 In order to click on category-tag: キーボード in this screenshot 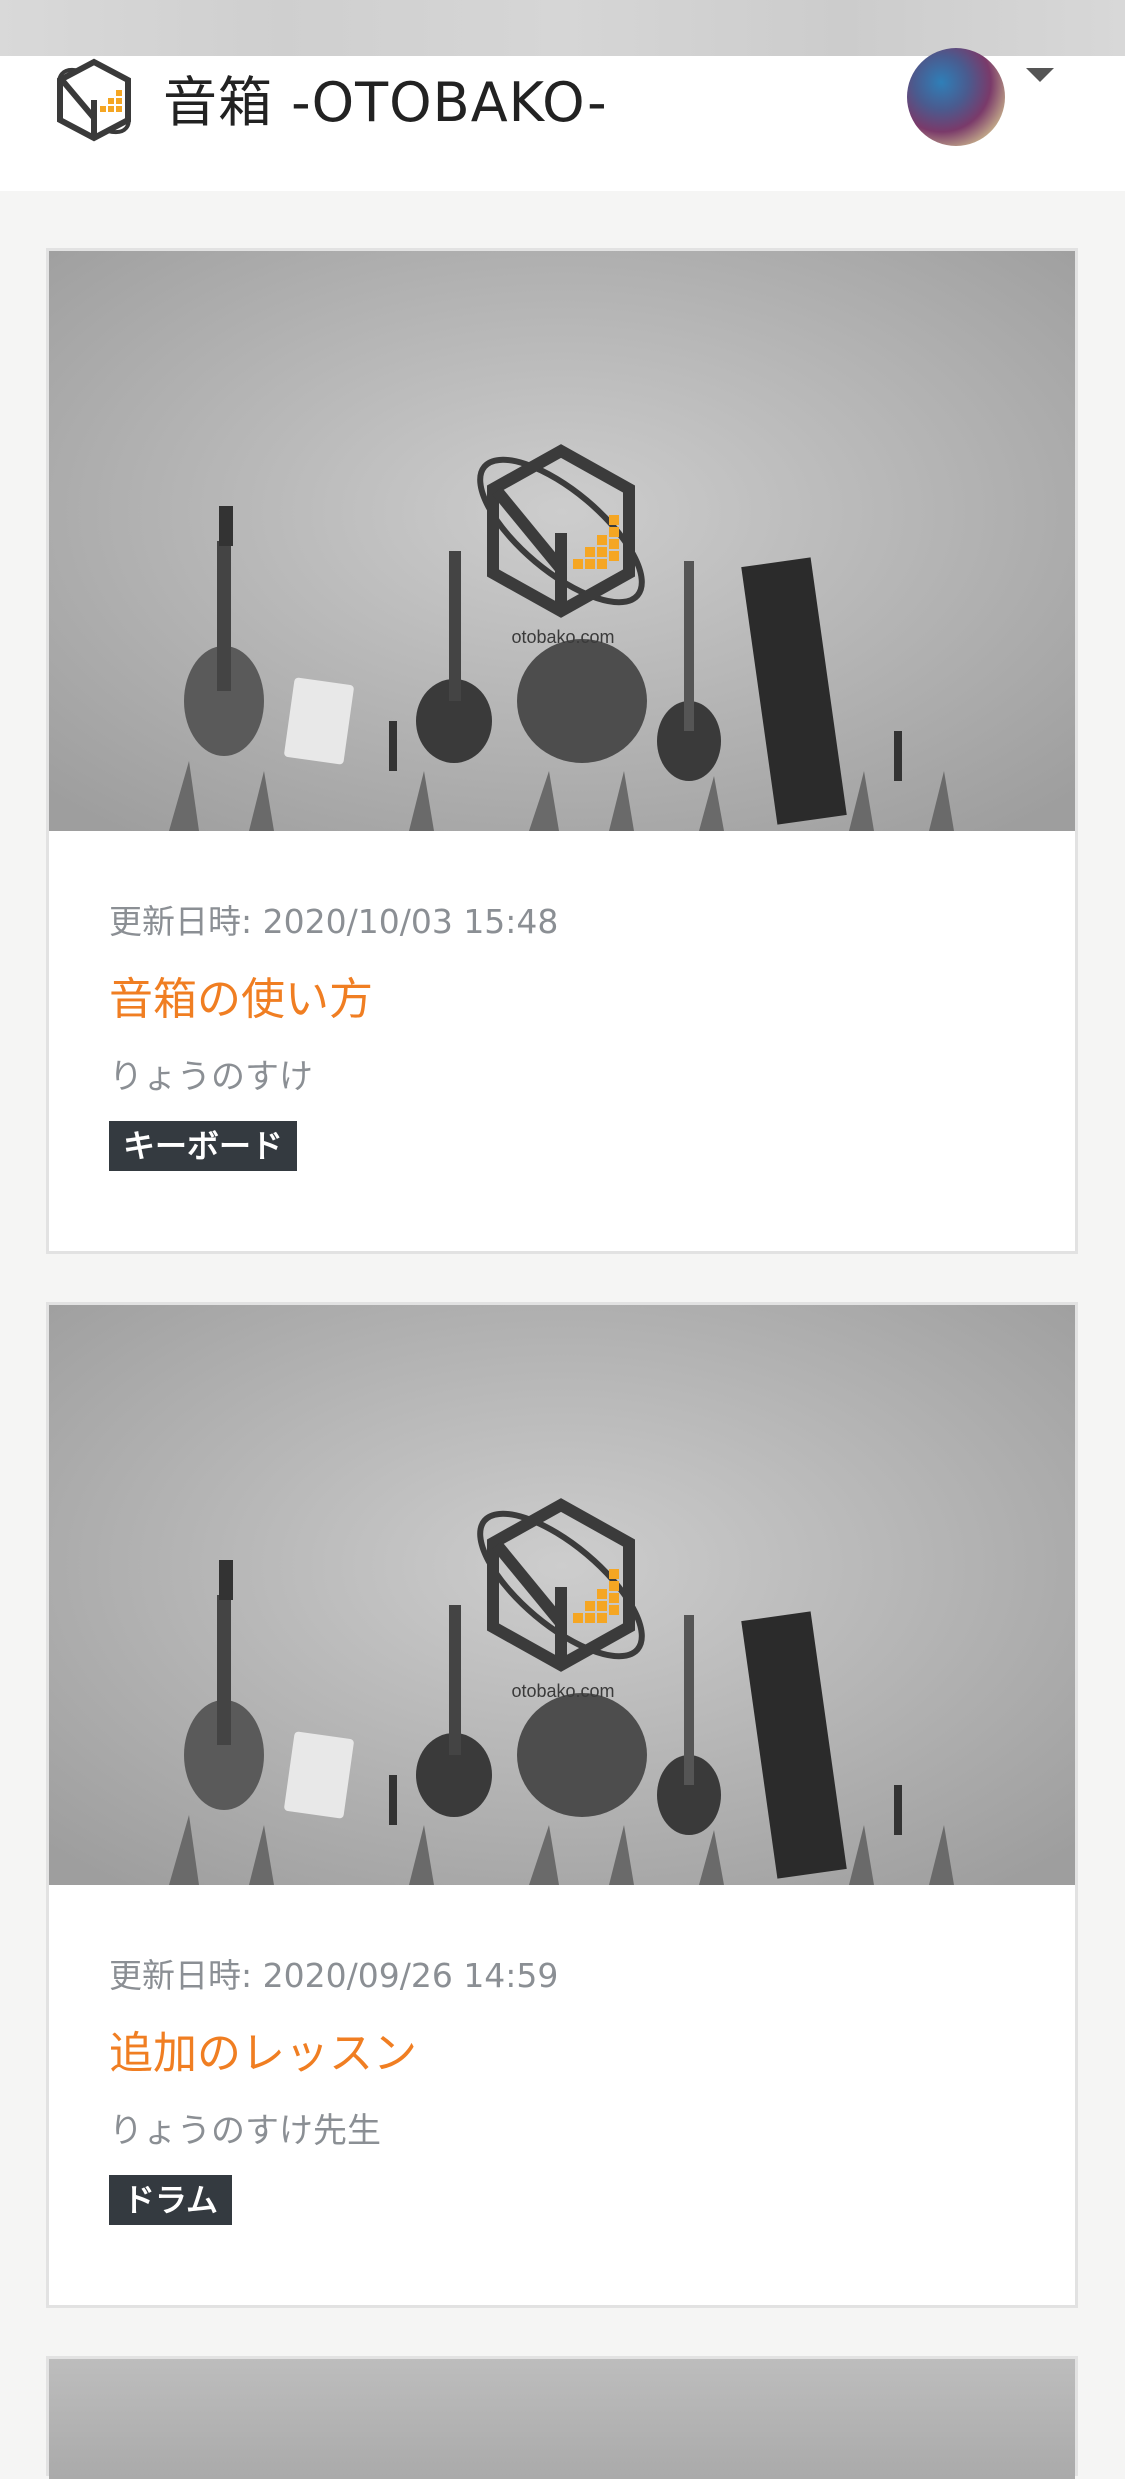, I will do `click(203, 1146)`.